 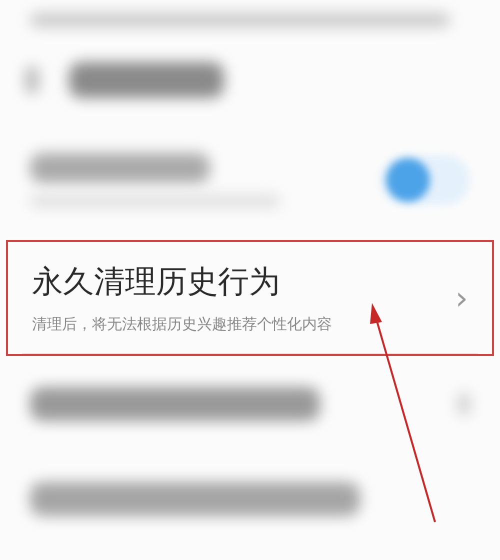 I want to click on item-title: 永久清理历史行为, so click(x=156, y=282).